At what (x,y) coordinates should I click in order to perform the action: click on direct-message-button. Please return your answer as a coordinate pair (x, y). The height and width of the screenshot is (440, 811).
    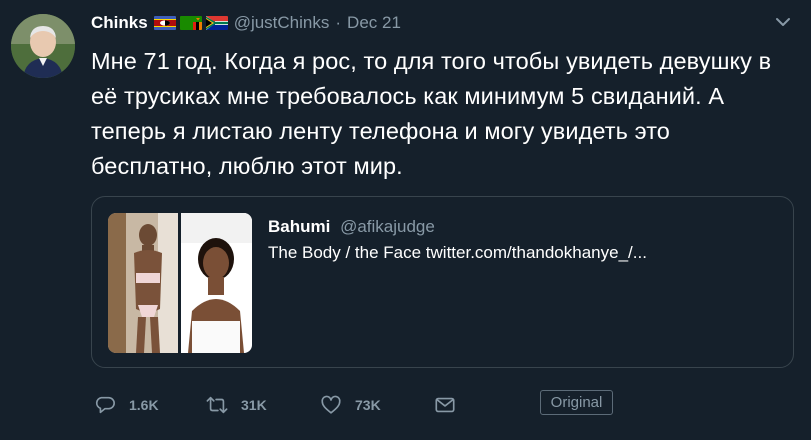
    Looking at the image, I should click on (489, 405).